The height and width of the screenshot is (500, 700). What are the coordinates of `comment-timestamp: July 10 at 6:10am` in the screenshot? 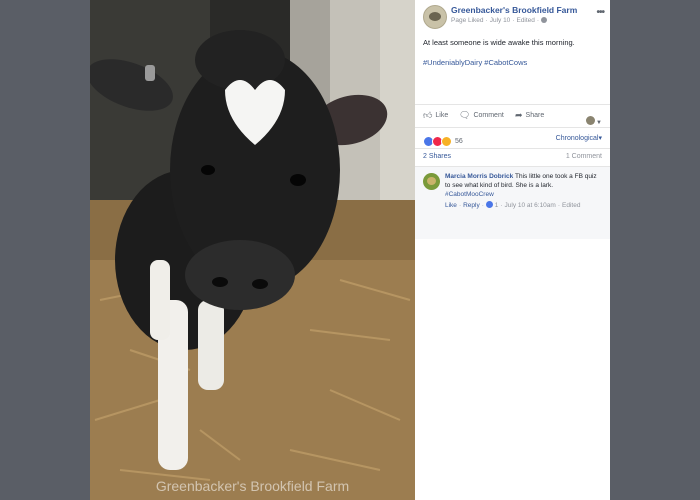 It's located at (530, 205).